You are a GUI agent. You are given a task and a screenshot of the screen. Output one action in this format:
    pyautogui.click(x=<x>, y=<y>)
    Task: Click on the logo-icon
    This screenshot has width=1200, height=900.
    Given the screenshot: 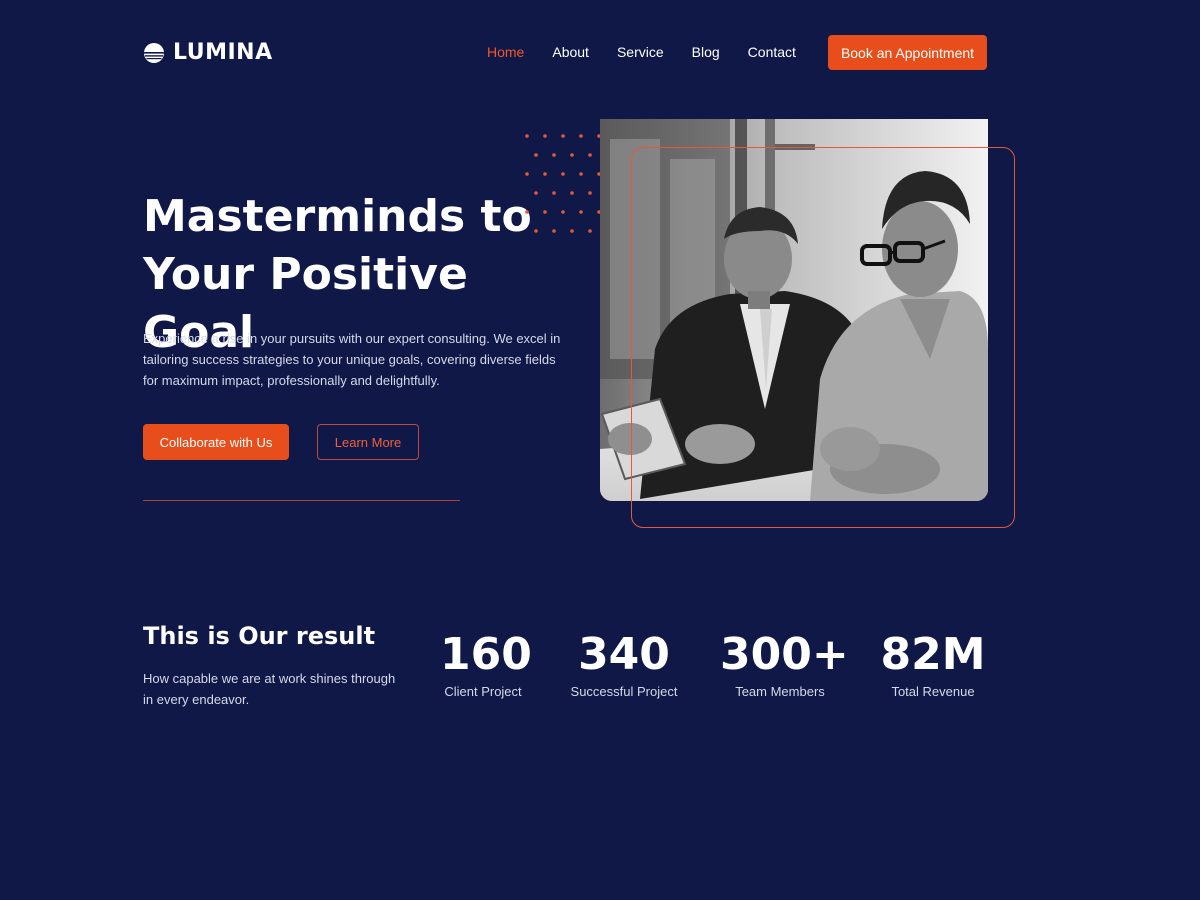 What is the action you would take?
    pyautogui.click(x=154, y=52)
    